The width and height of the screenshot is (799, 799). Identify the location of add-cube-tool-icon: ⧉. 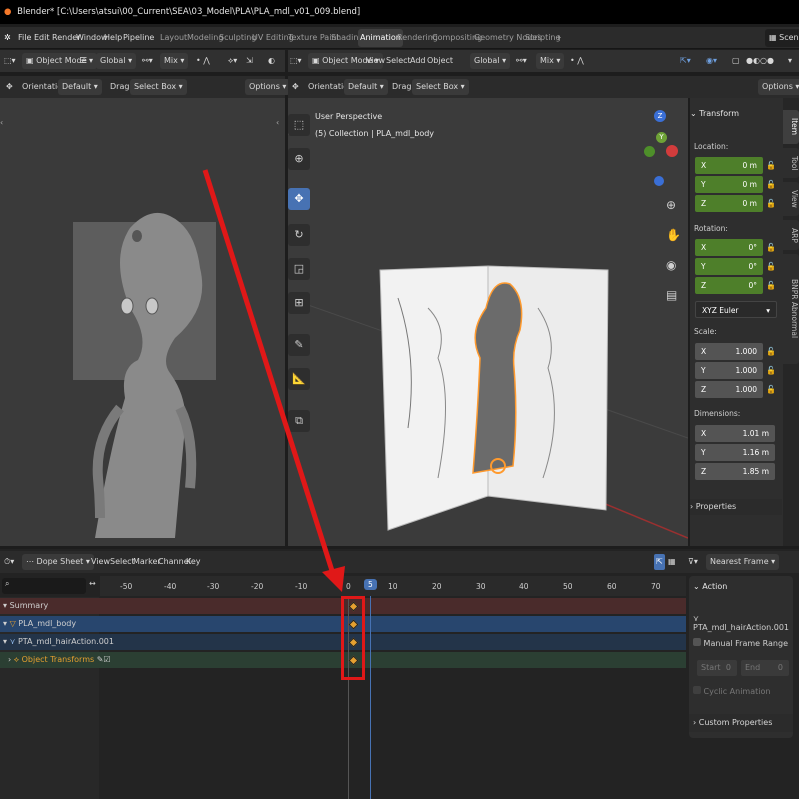
(299, 421).